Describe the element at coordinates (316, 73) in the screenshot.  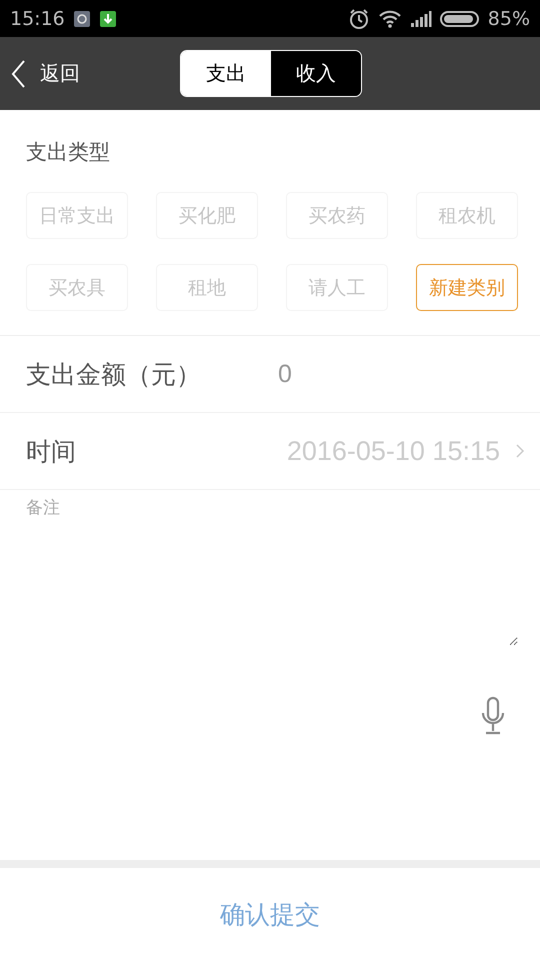
I see `segment-tab: 收入` at that location.